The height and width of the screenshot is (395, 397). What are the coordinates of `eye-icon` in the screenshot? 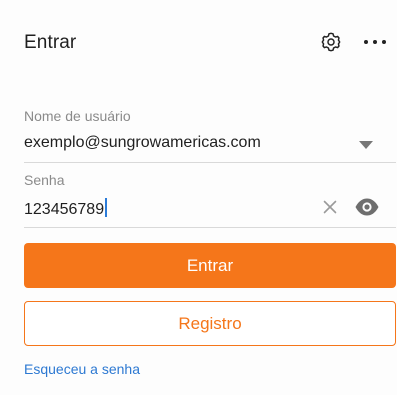 It's located at (367, 207).